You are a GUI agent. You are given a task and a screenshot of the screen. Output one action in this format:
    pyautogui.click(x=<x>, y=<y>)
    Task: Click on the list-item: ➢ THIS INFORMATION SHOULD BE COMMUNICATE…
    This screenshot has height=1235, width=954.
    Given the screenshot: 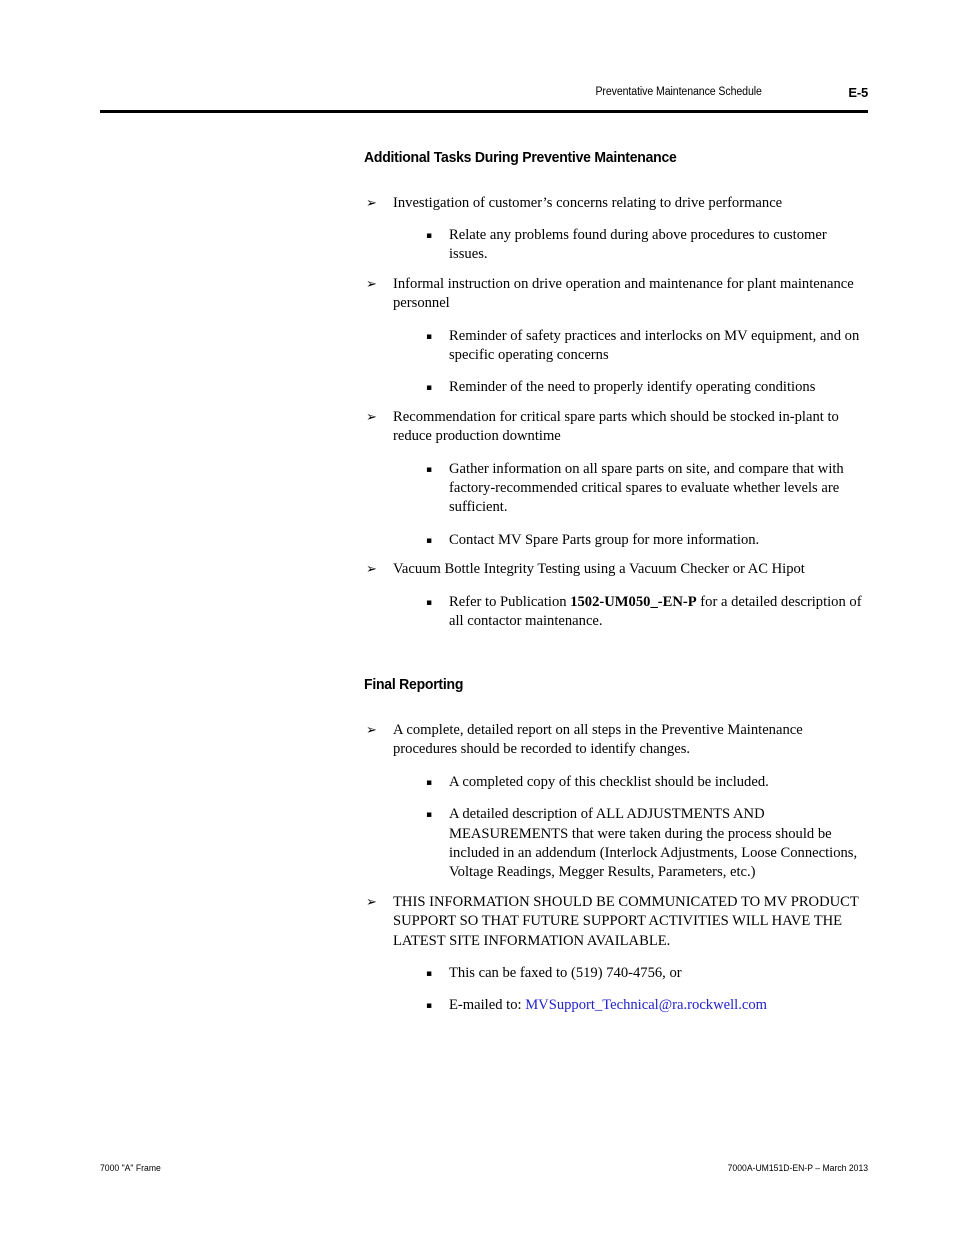 What is the action you would take?
    pyautogui.click(x=614, y=954)
    